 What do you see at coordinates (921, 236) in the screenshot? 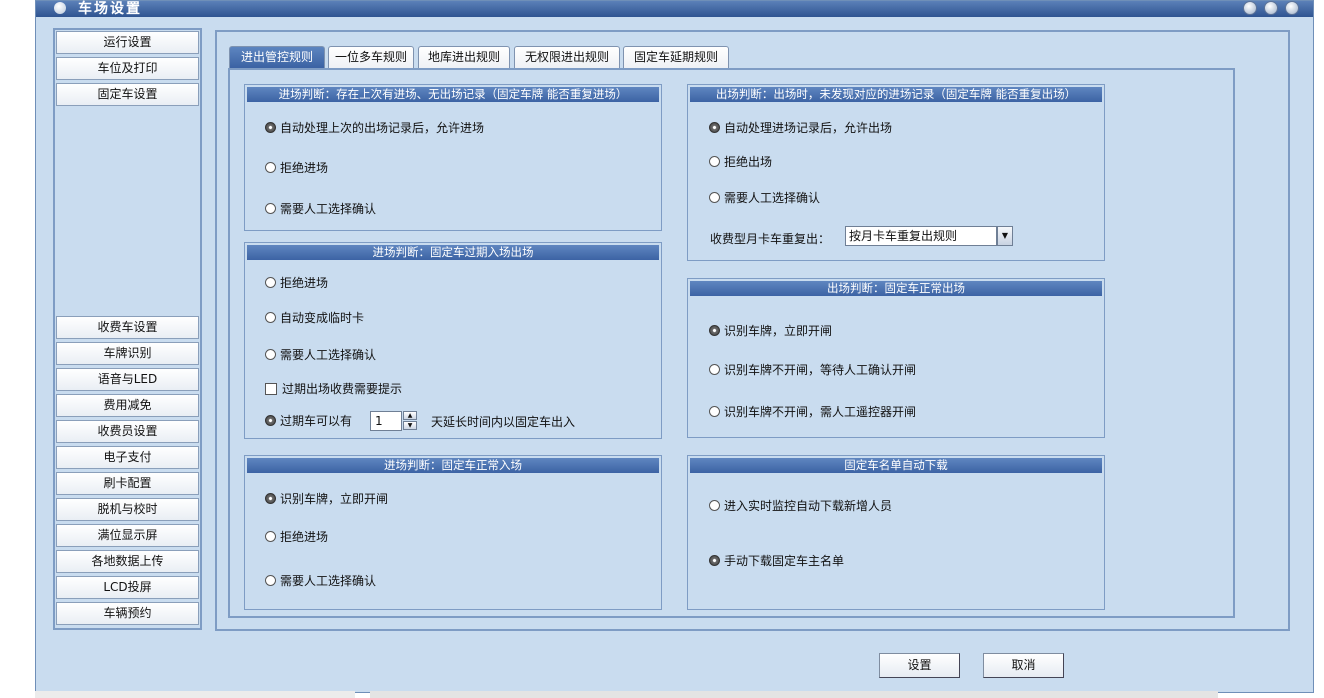
I see `monthly-repeat-exit-select: 按月卡车重复出规则` at bounding box center [921, 236].